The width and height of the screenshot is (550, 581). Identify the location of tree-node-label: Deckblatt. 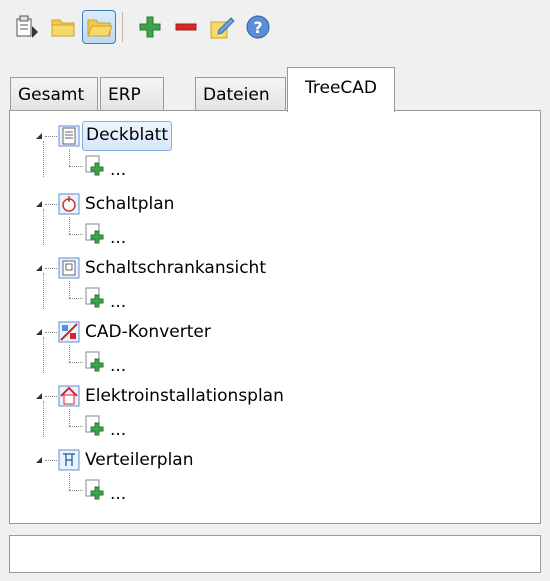
(127, 136).